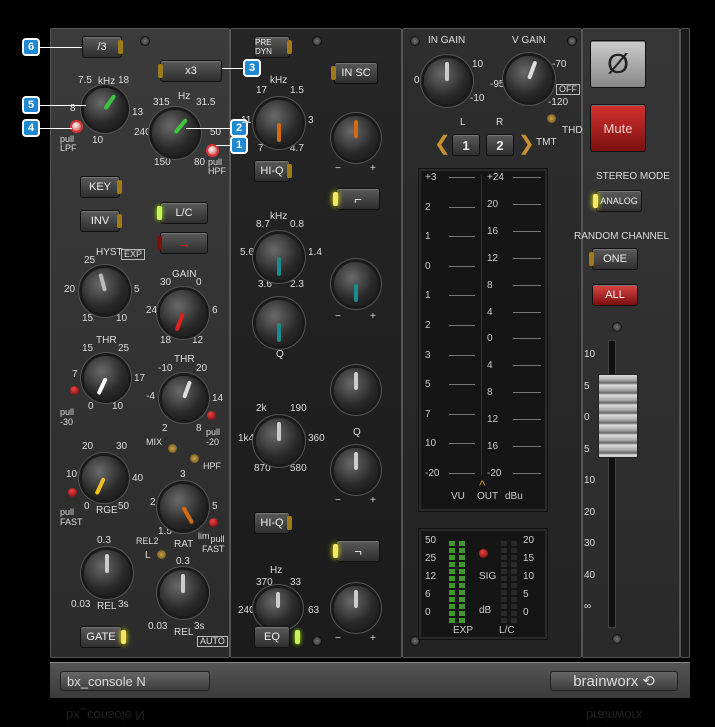 The height and width of the screenshot is (727, 715). Describe the element at coordinates (529, 79) in the screenshot. I see `v-gain-knob` at that location.